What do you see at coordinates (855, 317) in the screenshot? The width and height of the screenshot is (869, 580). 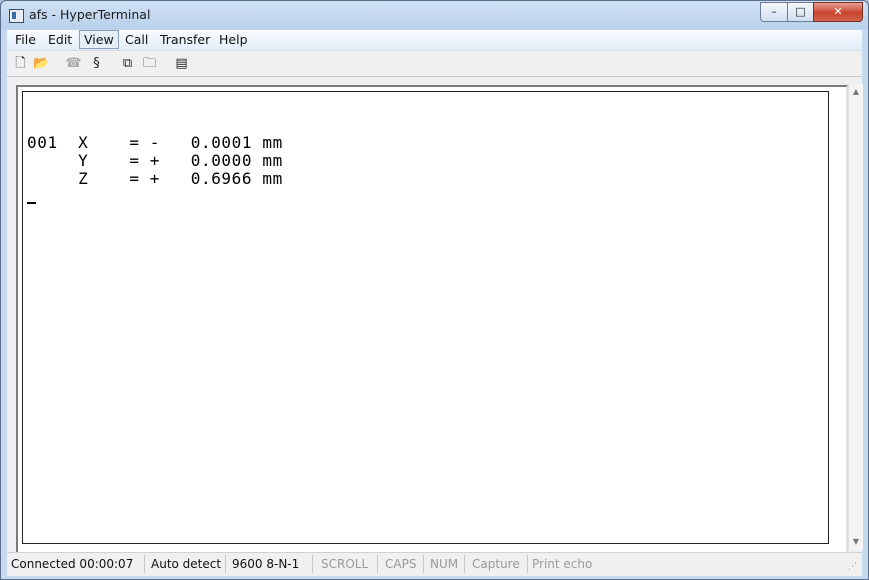 I see `vertical-scrollbar: ▲ ▼` at bounding box center [855, 317].